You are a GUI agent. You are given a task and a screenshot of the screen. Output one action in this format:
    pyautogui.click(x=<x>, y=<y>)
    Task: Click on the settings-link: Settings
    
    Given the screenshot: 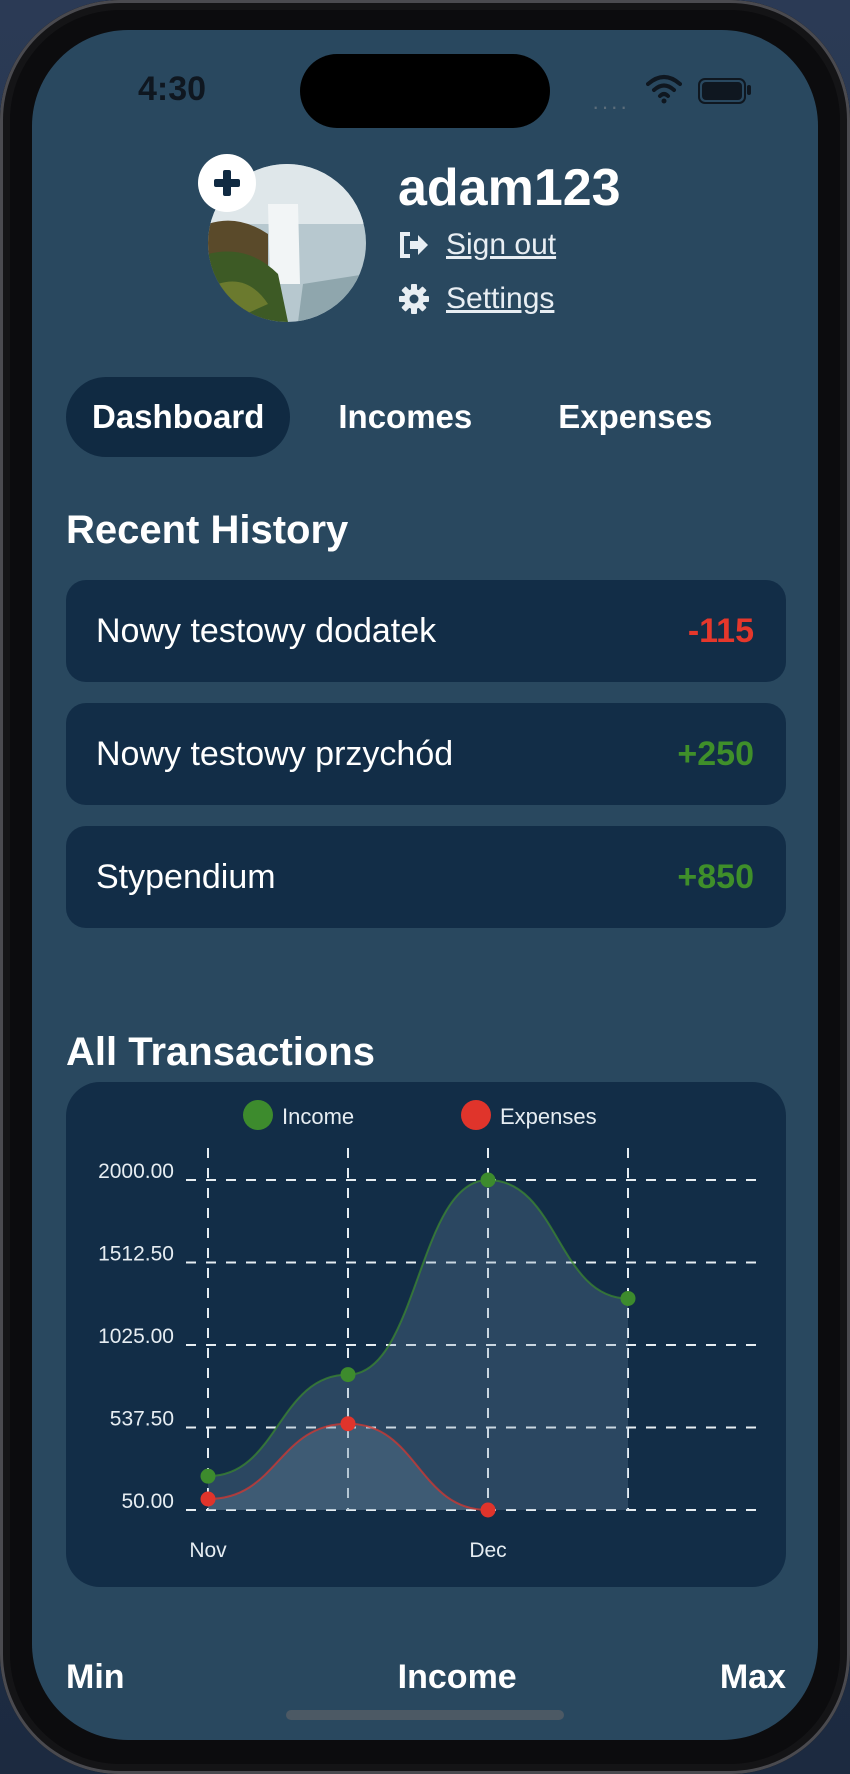 What is the action you would take?
    pyautogui.click(x=476, y=299)
    